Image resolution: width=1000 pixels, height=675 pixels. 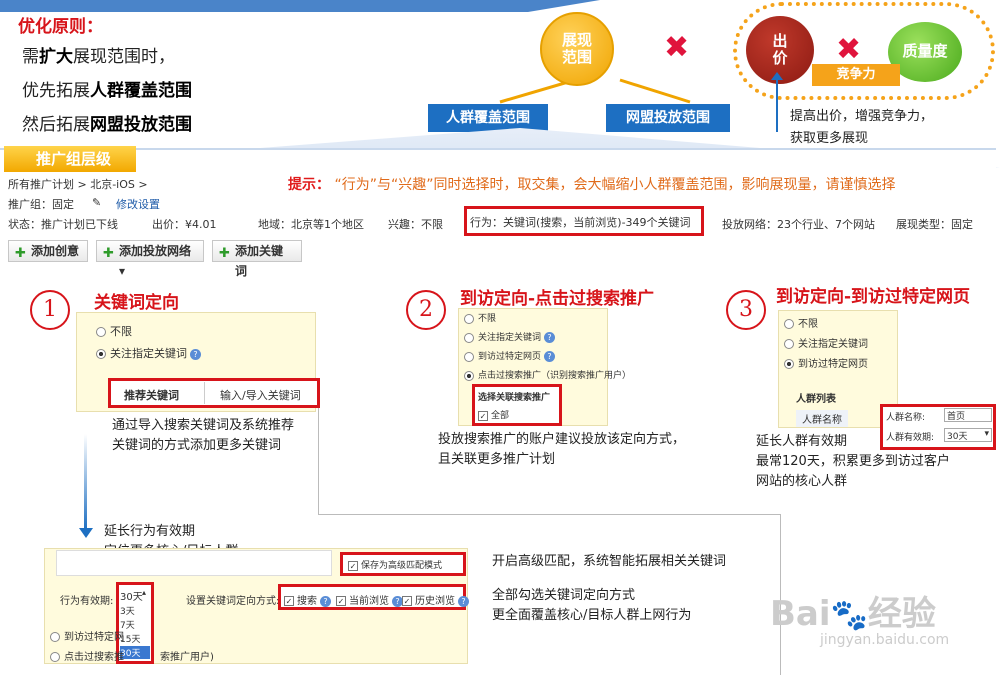 I want to click on option-keyword: 关注指定关键词, so click(x=826, y=345).